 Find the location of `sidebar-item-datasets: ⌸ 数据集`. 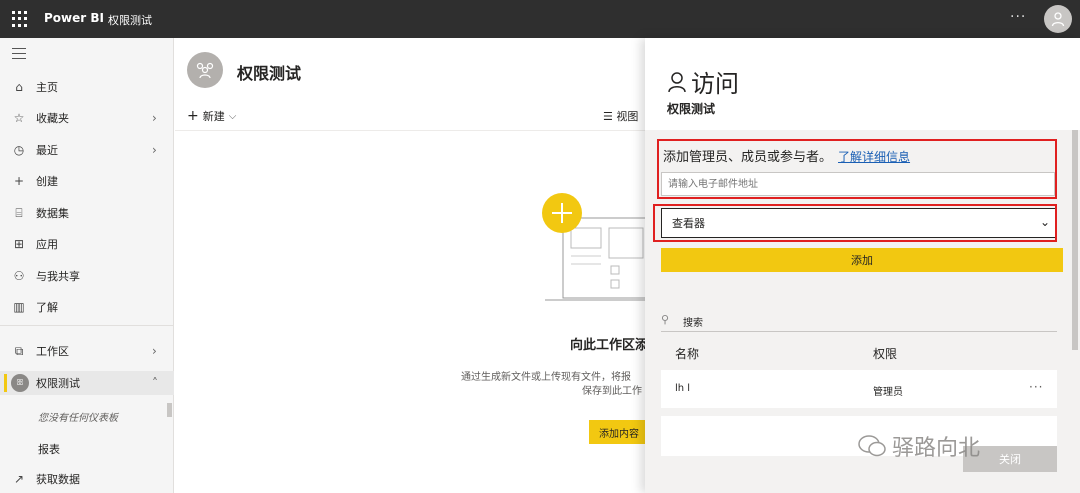

sidebar-item-datasets: ⌸ 数据集 is located at coordinates (87, 213).